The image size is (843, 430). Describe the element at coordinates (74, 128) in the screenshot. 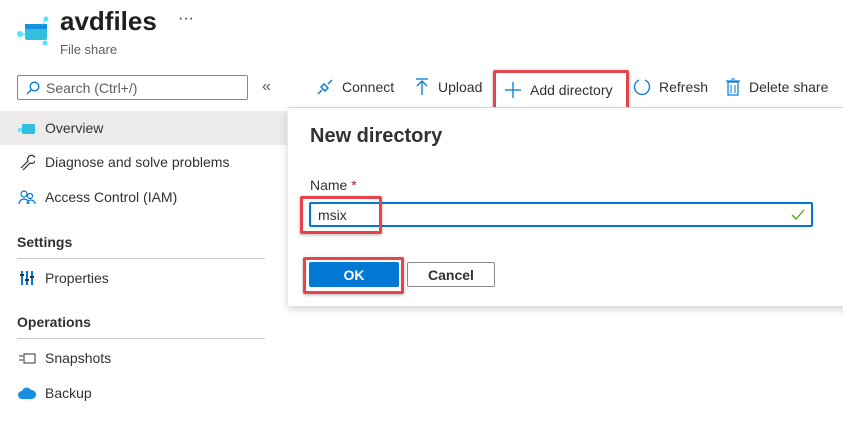

I see `sidebar-item-label: Overview` at that location.